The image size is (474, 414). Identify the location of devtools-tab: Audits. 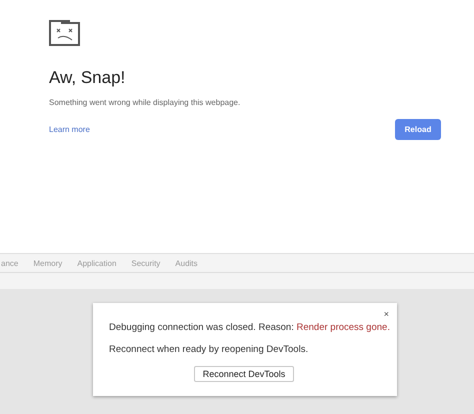
(186, 263).